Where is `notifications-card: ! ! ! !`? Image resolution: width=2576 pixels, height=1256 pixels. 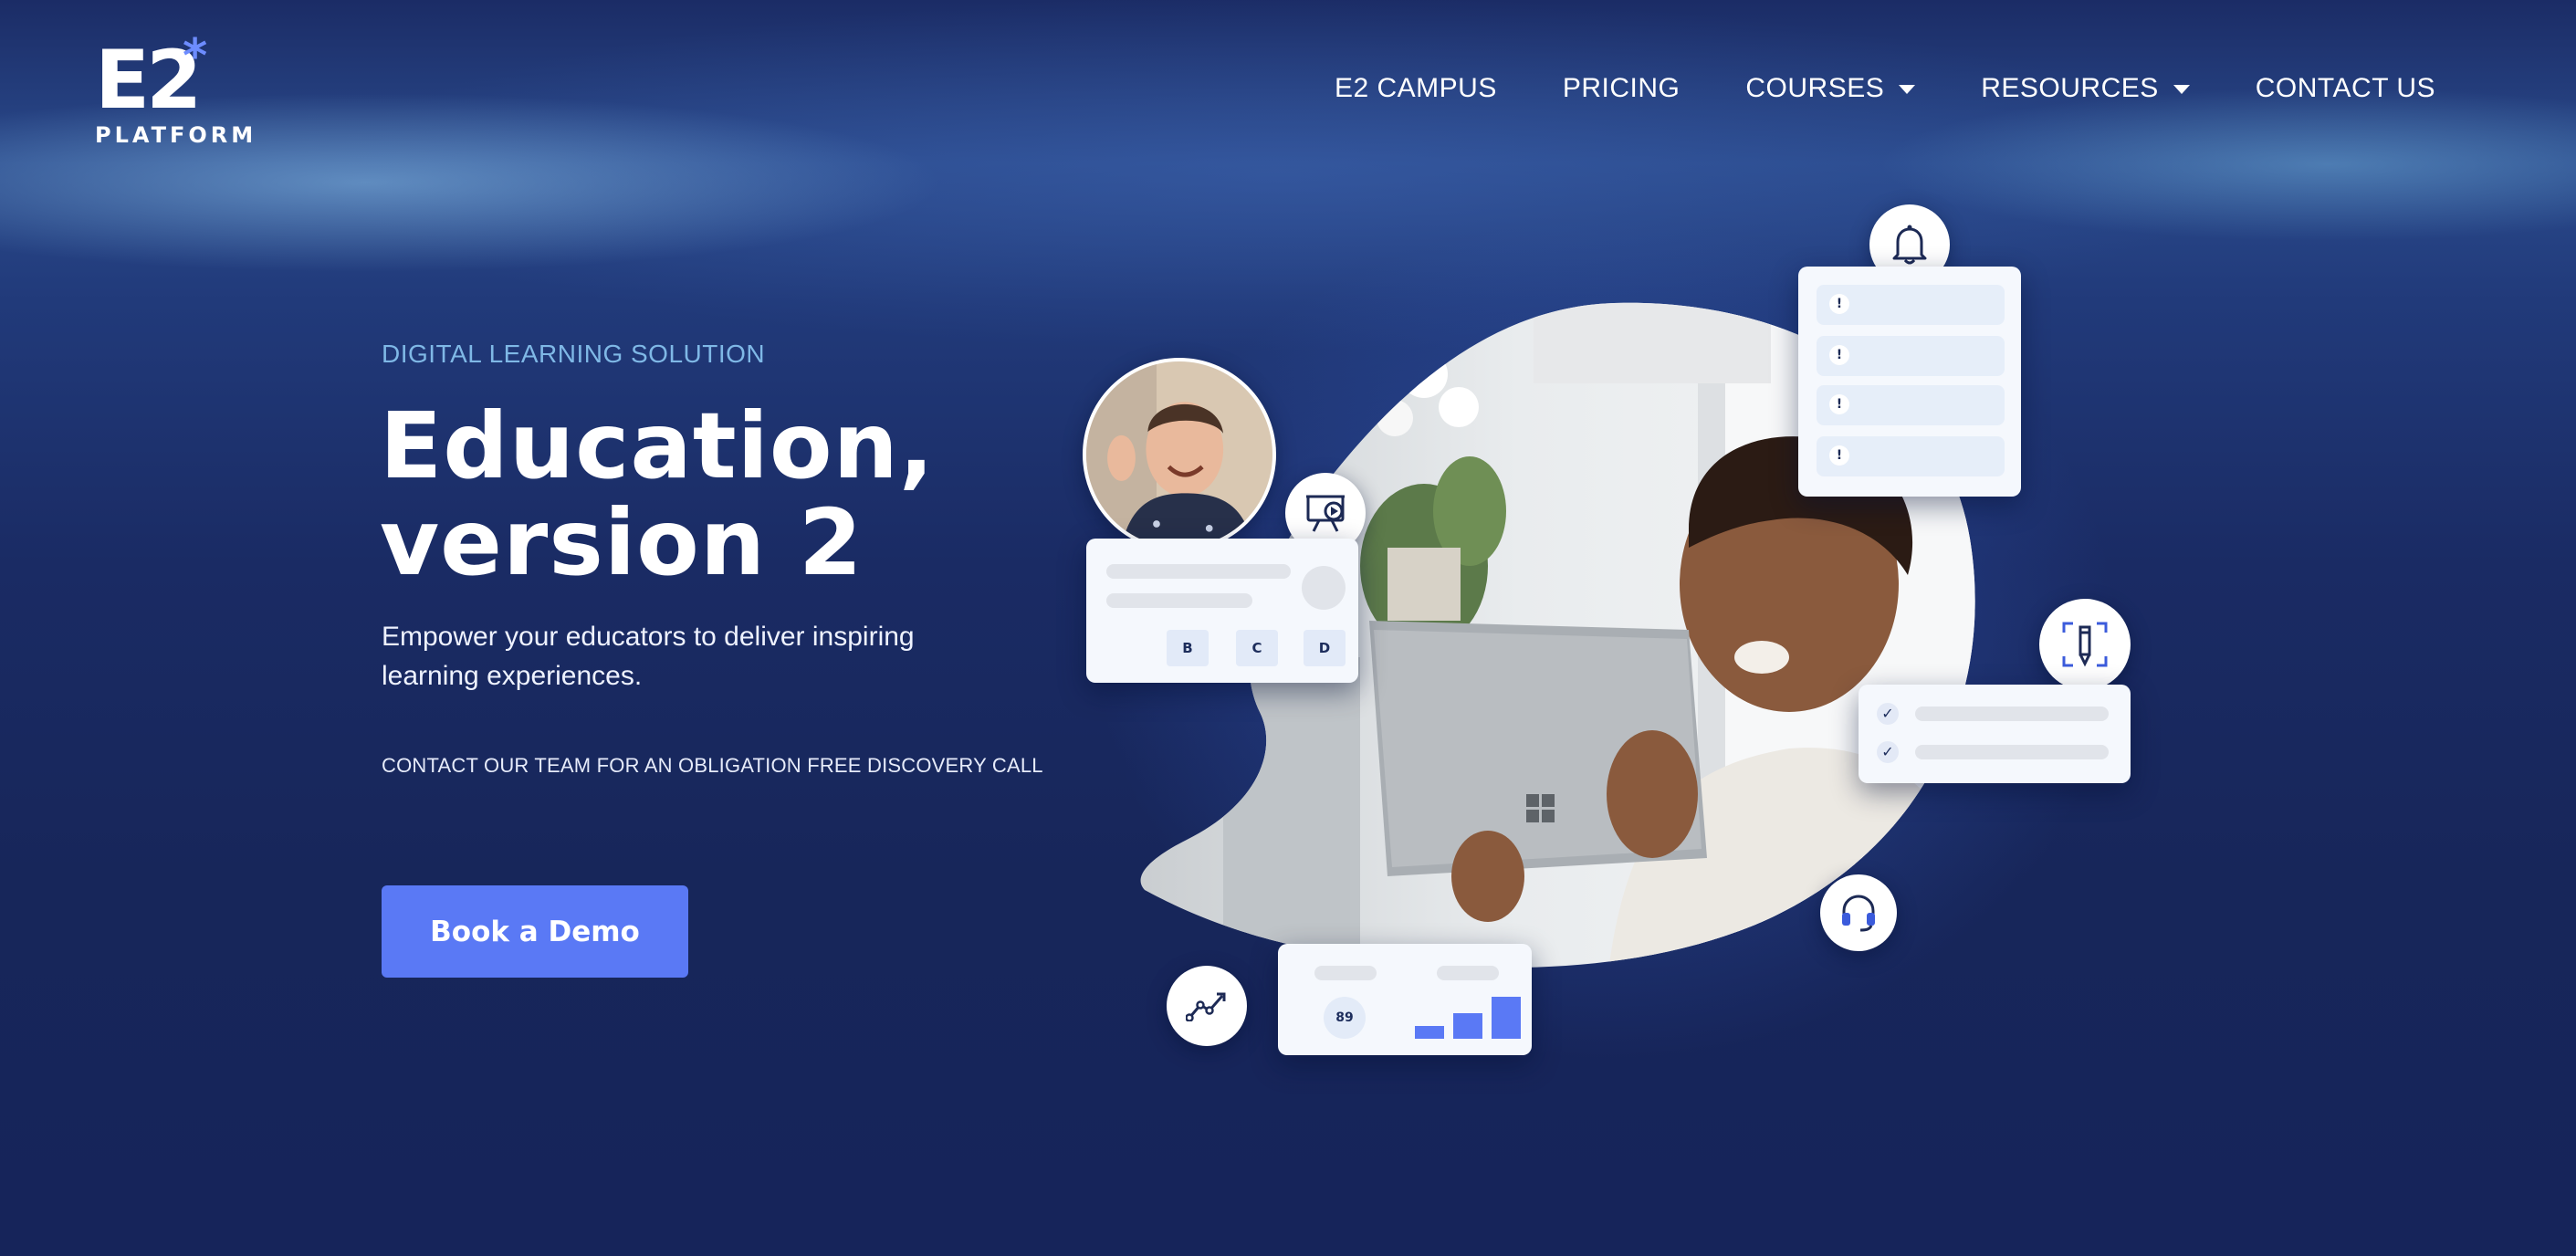 notifications-card: ! ! ! ! is located at coordinates (1909, 382).